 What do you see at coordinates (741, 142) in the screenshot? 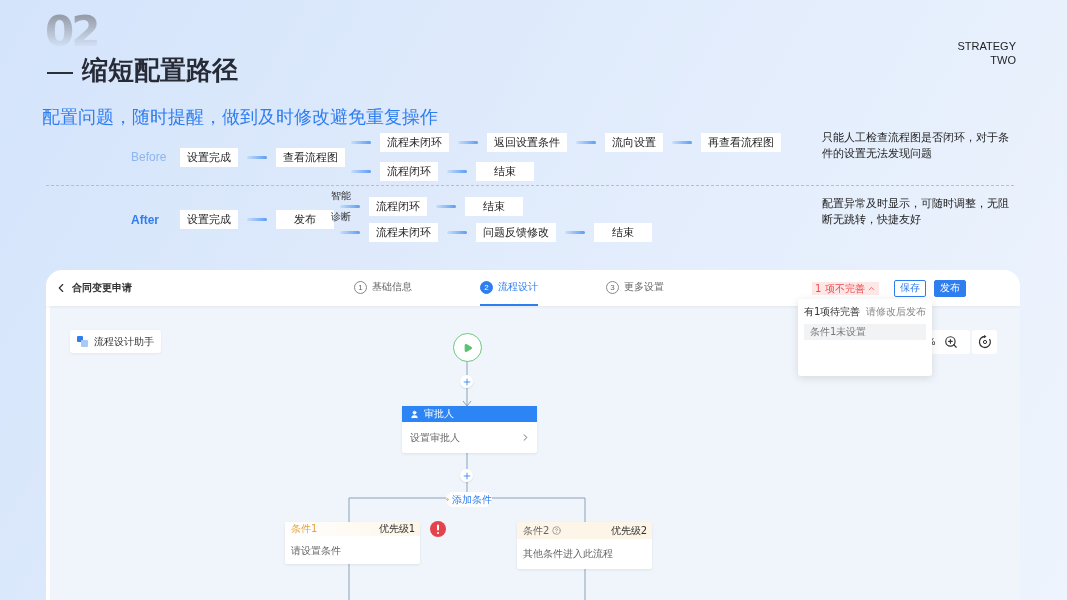
I see `flow-step: 再查看流程图` at bounding box center [741, 142].